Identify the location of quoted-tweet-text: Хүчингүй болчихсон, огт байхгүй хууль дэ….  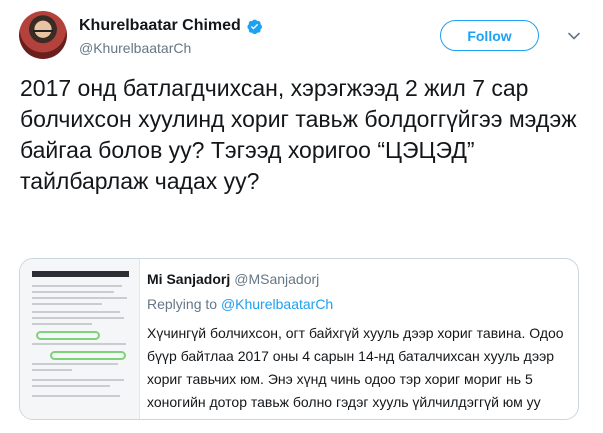
(355, 367).